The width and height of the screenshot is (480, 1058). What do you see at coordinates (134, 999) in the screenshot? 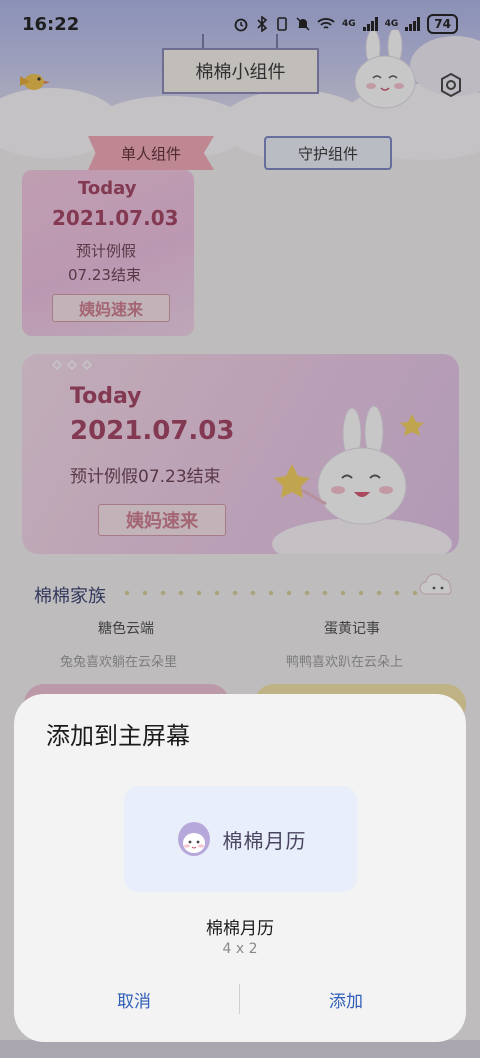
I see `cancel-button: 取消` at bounding box center [134, 999].